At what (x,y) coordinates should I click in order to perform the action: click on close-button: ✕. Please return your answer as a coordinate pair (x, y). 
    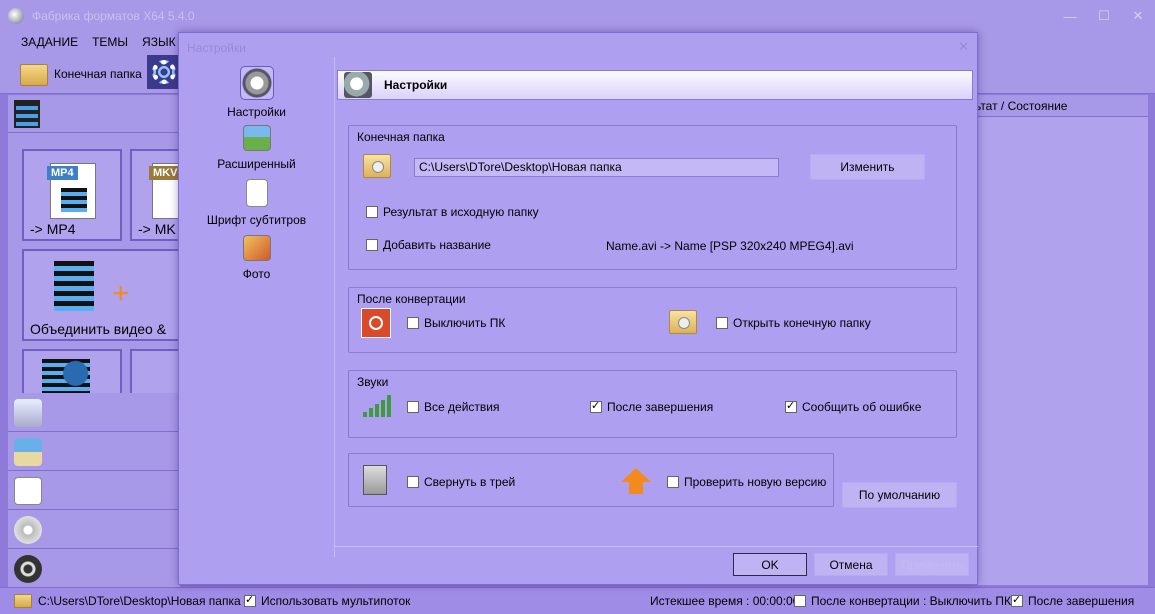
    Looking at the image, I should click on (1138, 16).